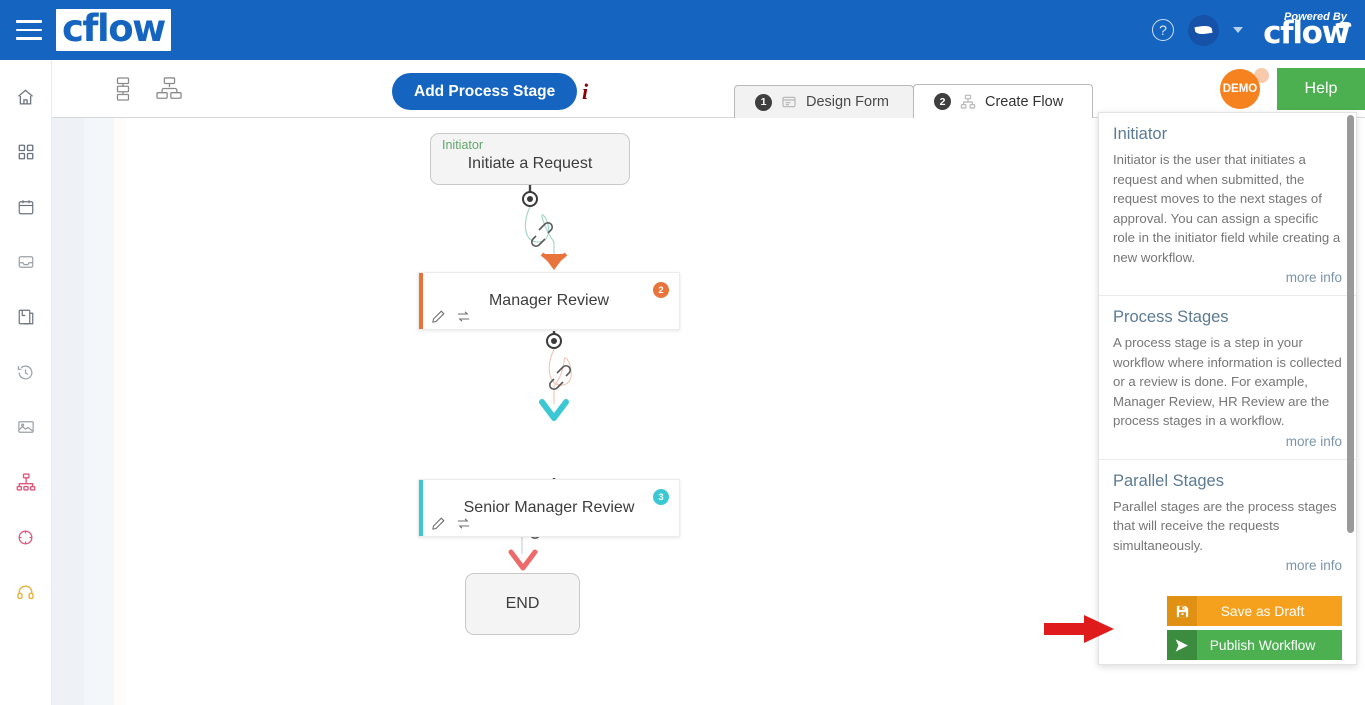  I want to click on manager-review-accent-bar, so click(421, 301).